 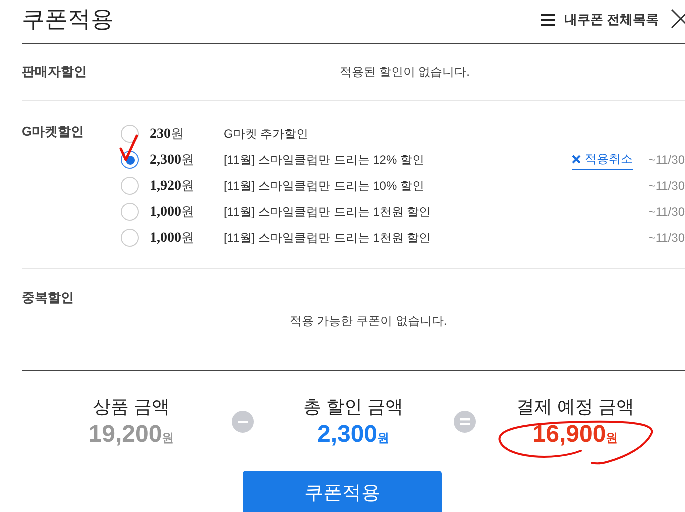 I want to click on amount-label: 총 할인 금액, so click(x=353, y=407).